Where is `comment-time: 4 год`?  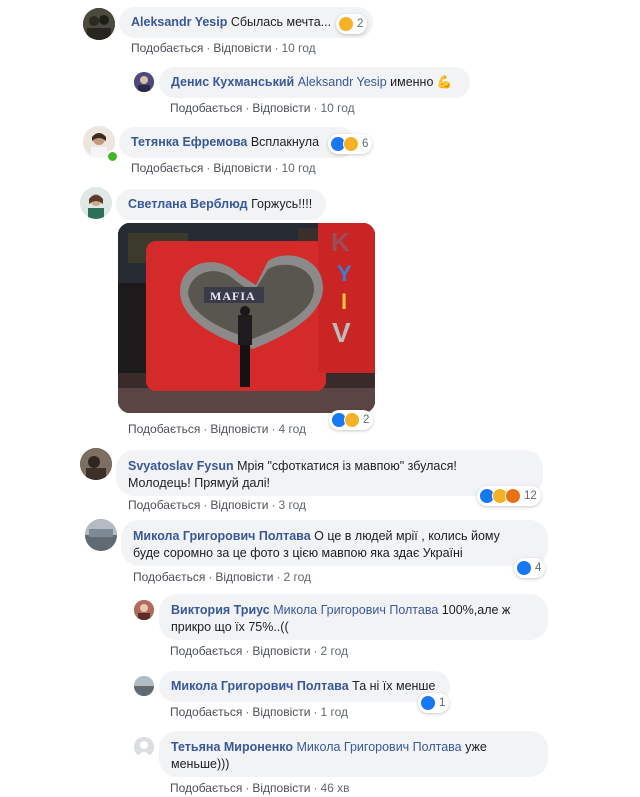
comment-time: 4 год is located at coordinates (292, 429).